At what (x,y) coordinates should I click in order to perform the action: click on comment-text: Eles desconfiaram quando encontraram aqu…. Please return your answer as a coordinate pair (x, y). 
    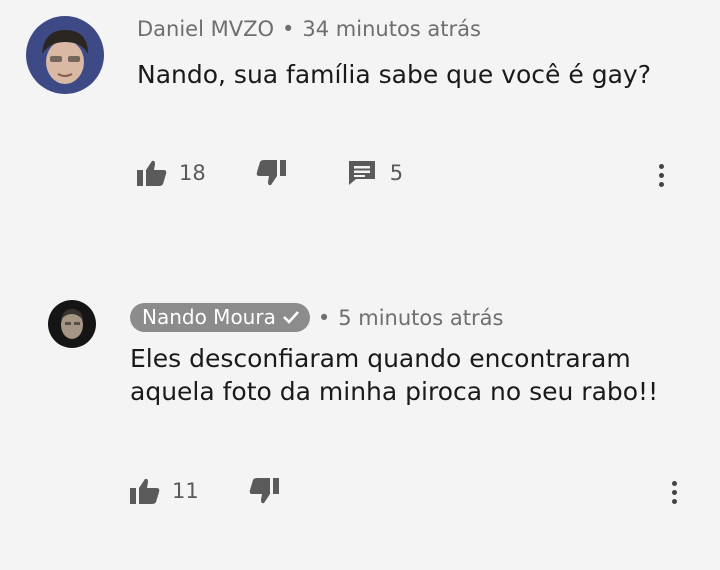
    Looking at the image, I should click on (394, 375).